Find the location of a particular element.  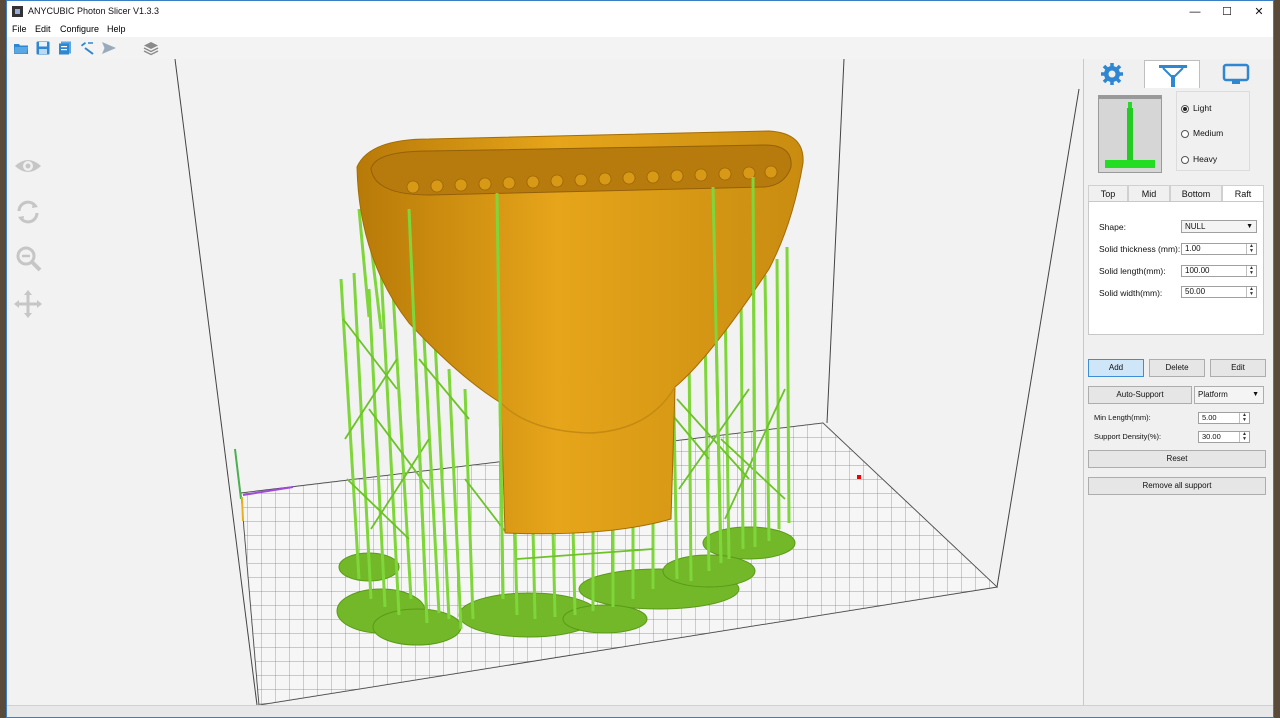

radio-medium: Medium is located at coordinates (1202, 133).